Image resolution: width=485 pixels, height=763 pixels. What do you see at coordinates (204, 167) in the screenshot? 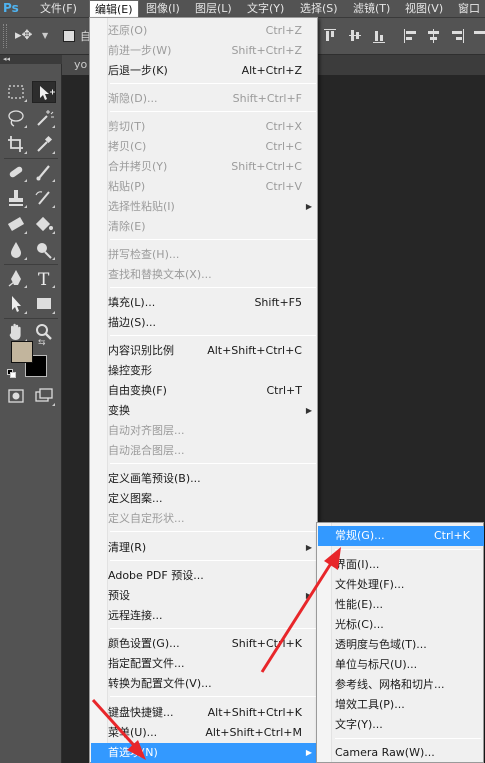
I see `menu-item-copy-merged: 合并拷贝(Y) Shift+Ctrl+C` at bounding box center [204, 167].